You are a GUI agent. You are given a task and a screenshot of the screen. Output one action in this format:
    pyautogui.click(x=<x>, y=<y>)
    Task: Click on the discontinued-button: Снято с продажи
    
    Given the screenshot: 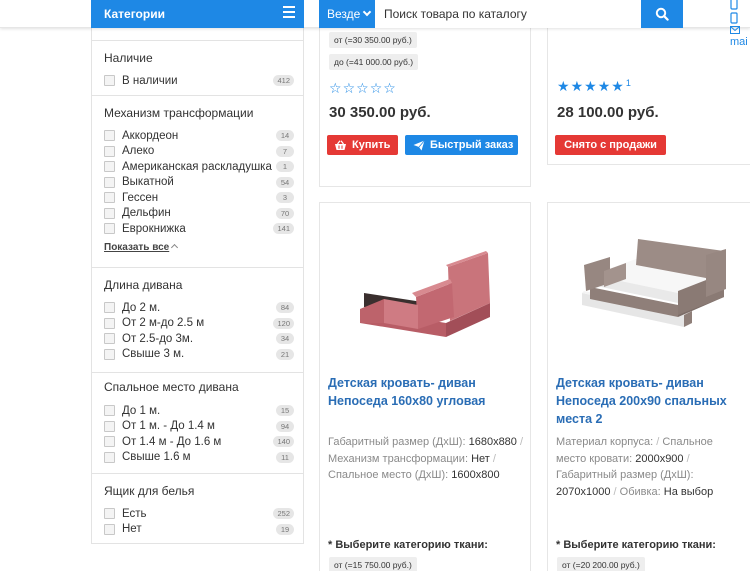 What is the action you would take?
    pyautogui.click(x=610, y=145)
    